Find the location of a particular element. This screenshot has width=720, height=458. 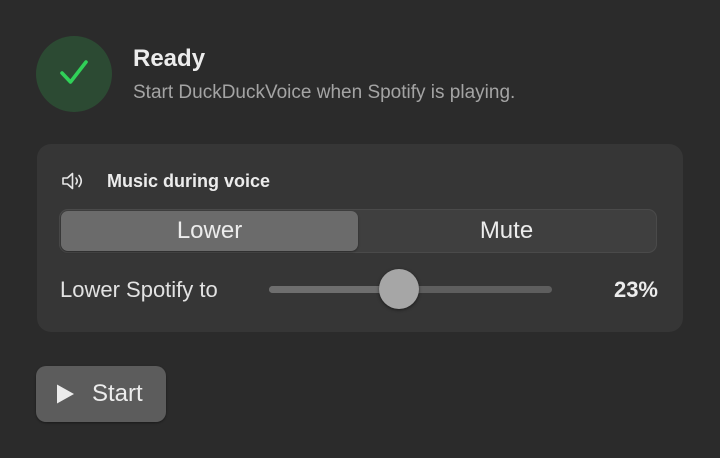

status-title: Ready is located at coordinates (169, 58).